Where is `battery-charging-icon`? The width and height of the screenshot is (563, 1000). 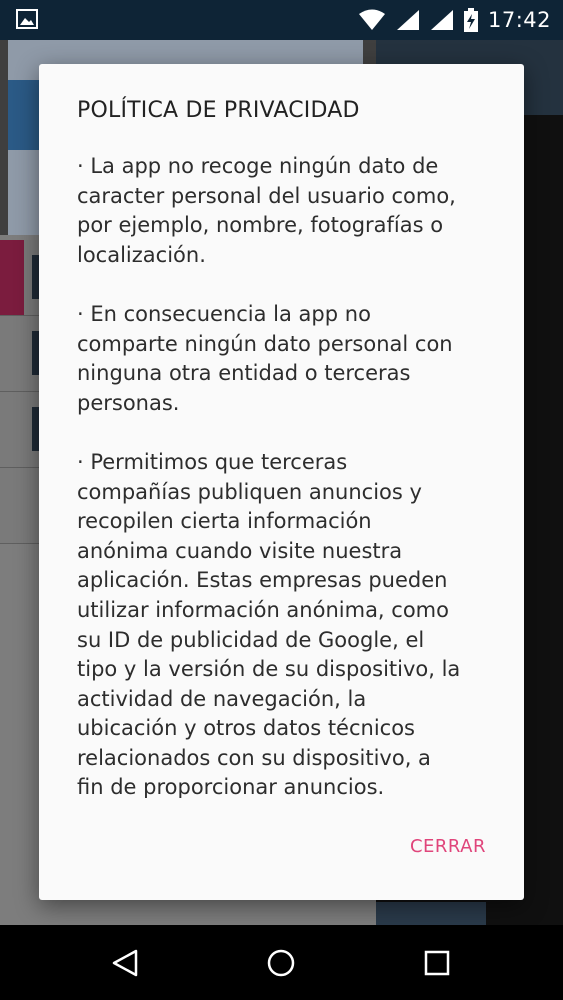 battery-charging-icon is located at coordinates (470, 20).